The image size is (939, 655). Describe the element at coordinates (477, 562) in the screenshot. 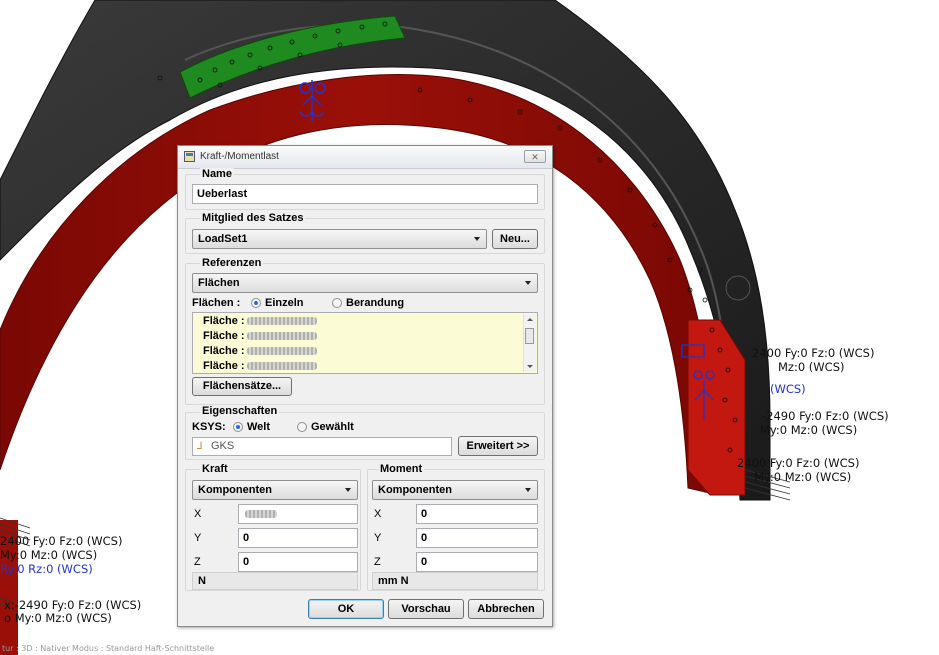

I see `moment-z-input: 0` at that location.